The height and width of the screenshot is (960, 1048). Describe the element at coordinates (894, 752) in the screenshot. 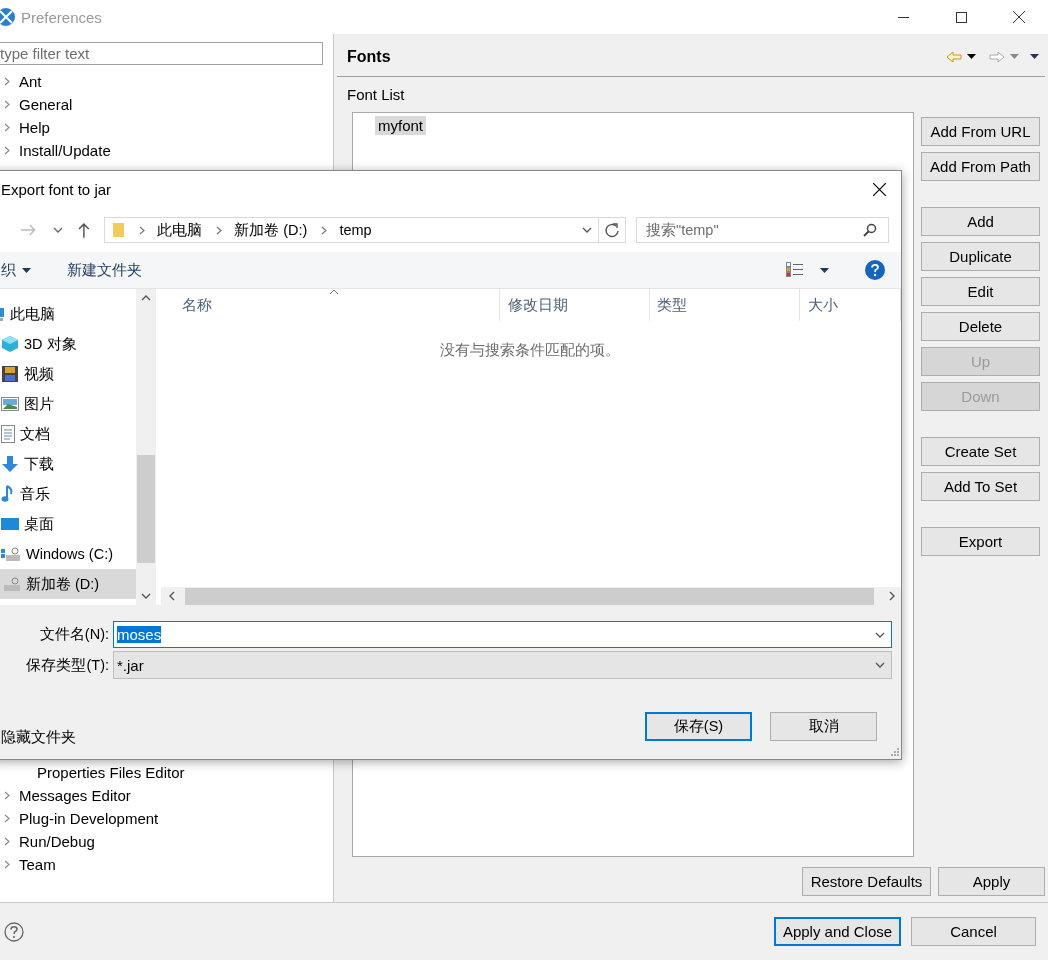

I see `resize-grip-icon` at that location.